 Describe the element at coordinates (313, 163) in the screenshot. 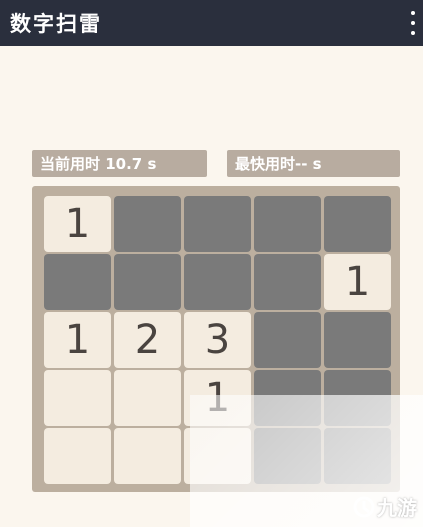

I see `best-time-label: 最快用时-- s` at that location.